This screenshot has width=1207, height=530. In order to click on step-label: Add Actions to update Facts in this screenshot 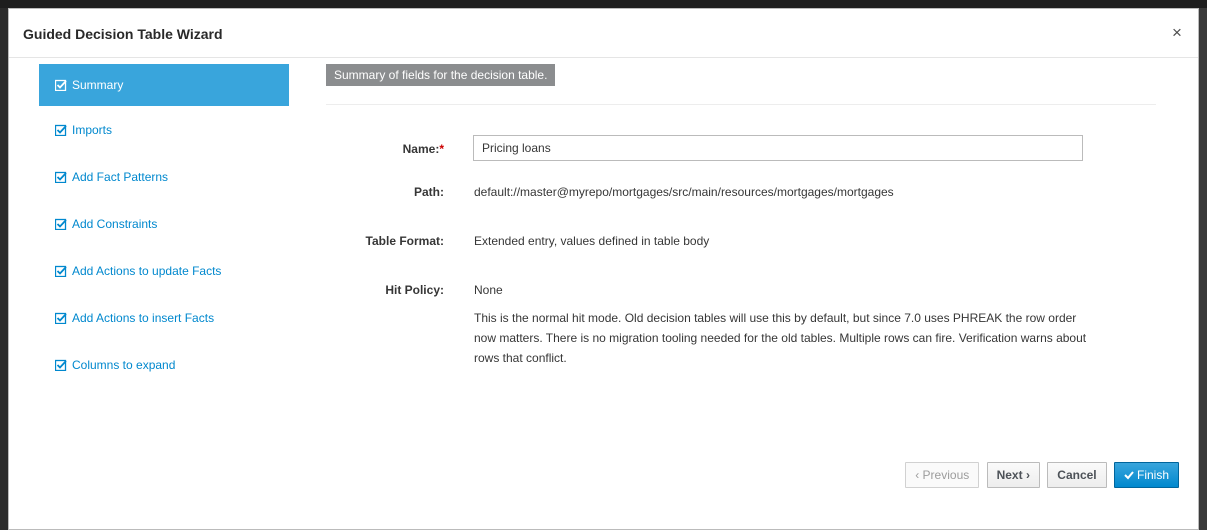, I will do `click(147, 271)`.